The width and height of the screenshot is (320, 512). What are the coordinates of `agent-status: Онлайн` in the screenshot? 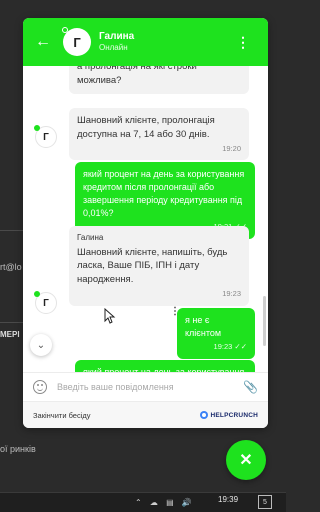 It's located at (113, 48).